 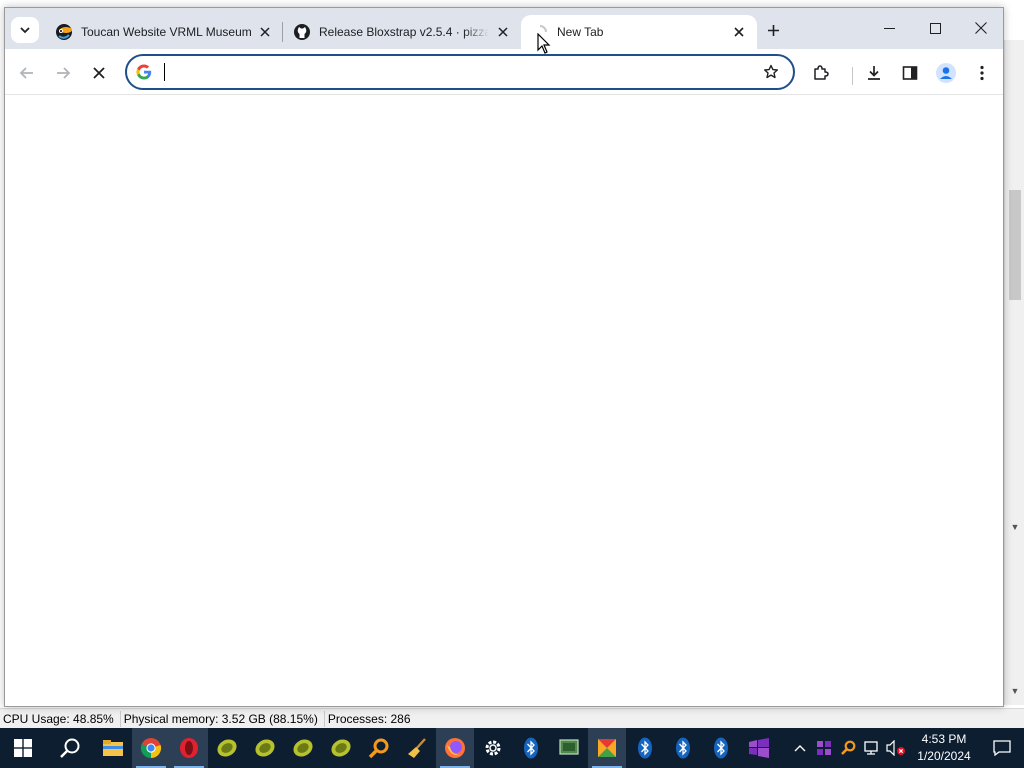 I want to click on address-bar, so click(x=460, y=72).